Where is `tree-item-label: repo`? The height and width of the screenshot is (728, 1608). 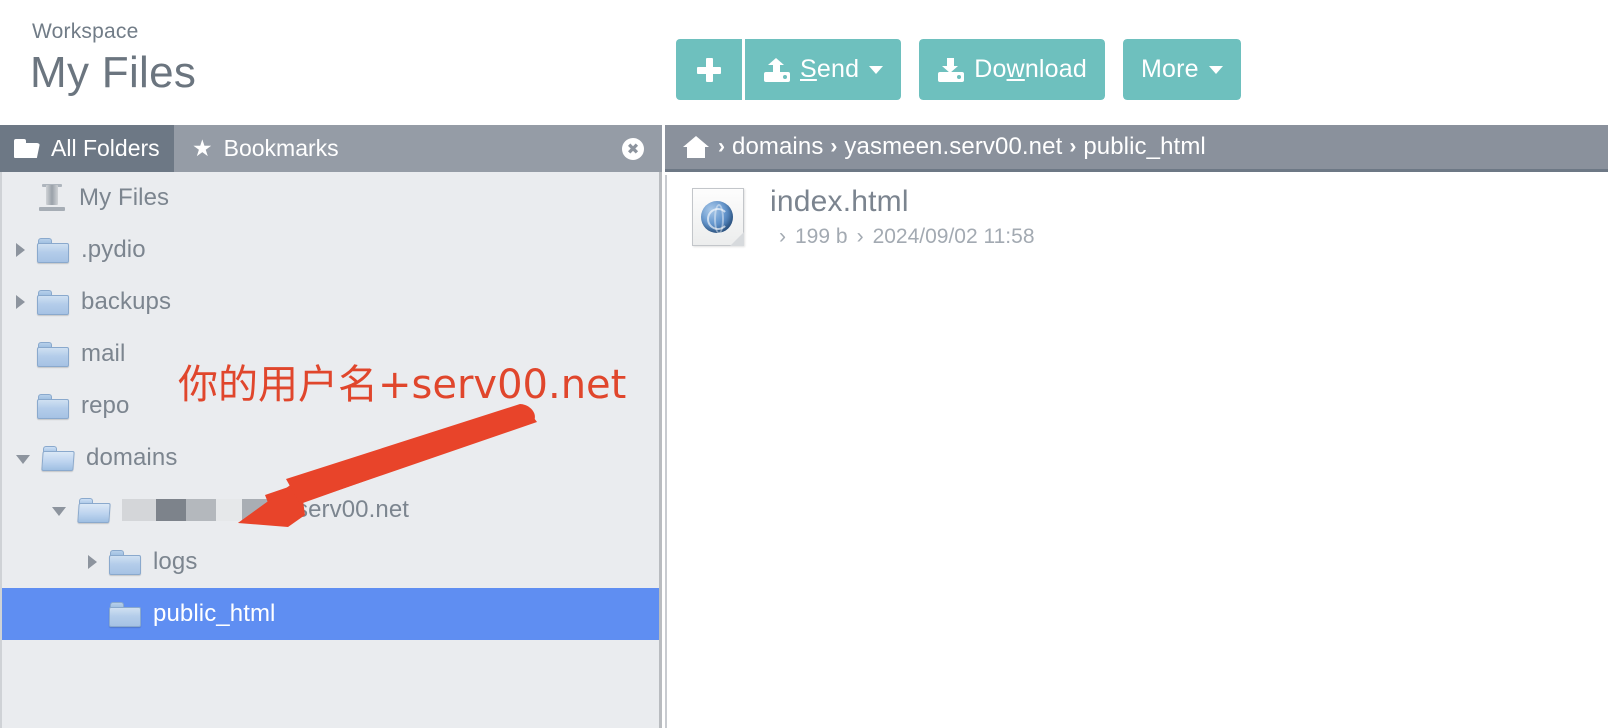
tree-item-label: repo is located at coordinates (105, 405).